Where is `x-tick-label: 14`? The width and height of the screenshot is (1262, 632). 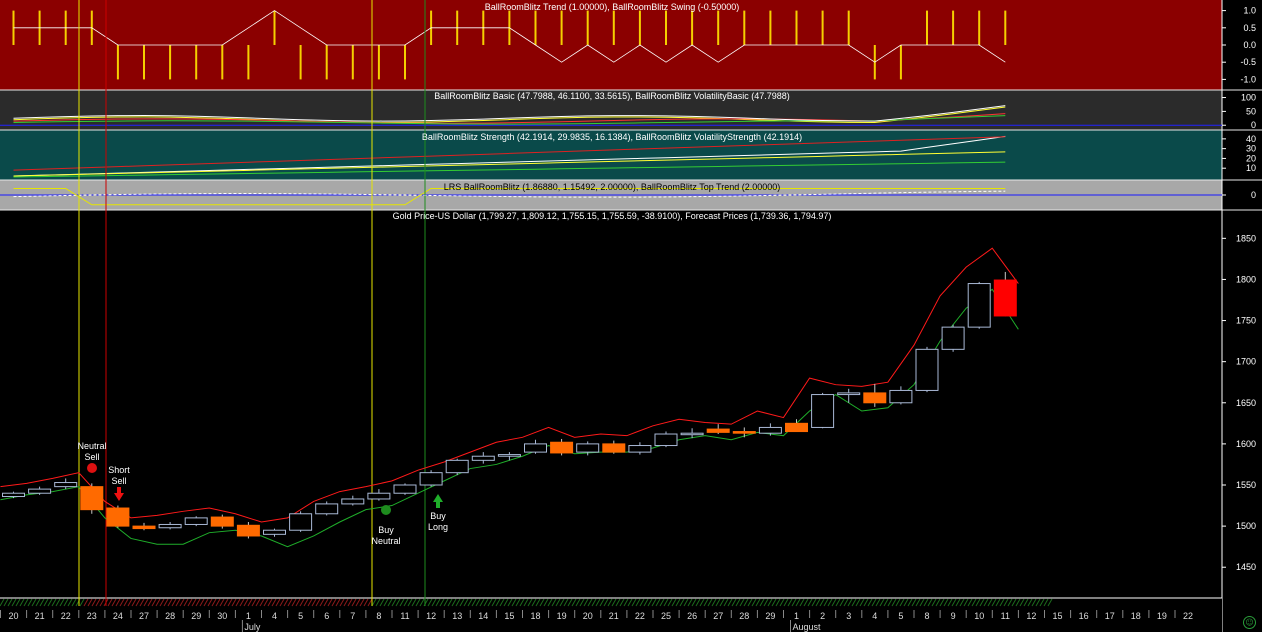 x-tick-label: 14 is located at coordinates (483, 616).